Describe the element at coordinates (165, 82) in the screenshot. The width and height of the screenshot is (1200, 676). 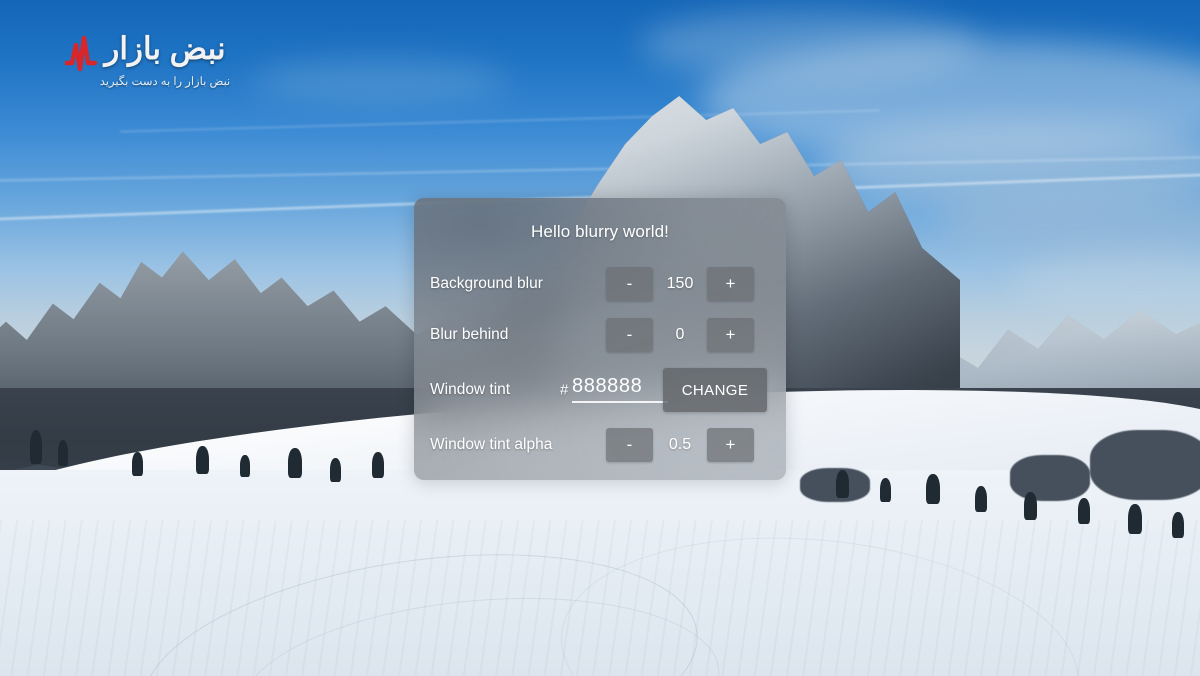
I see `brand-tagline: نبض بازار را به دست بگیرید` at that location.